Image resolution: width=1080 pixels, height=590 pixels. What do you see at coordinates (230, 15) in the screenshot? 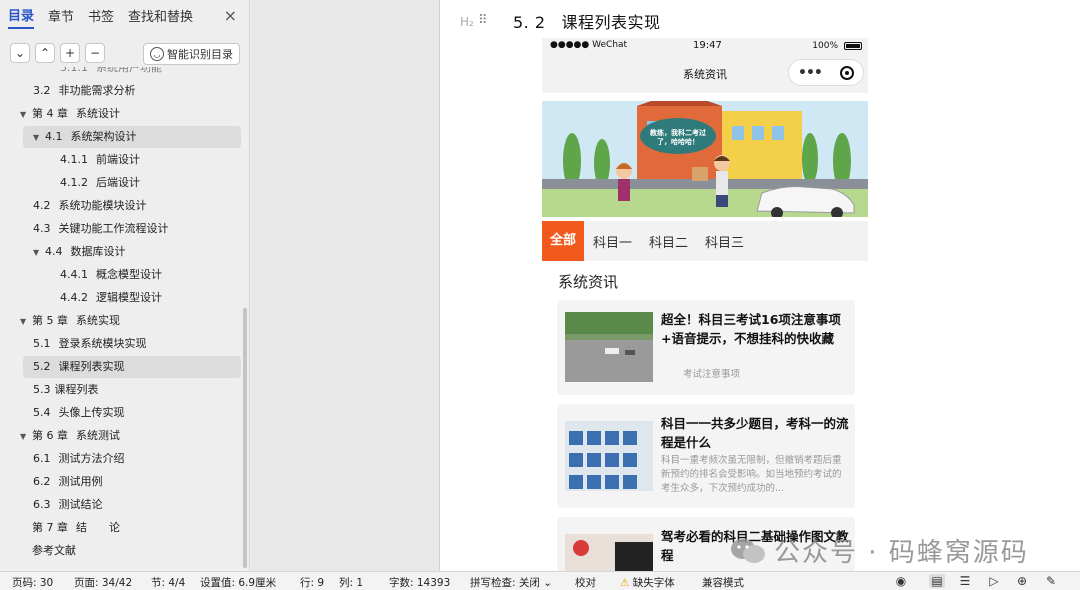
I see `close-icon: ×` at bounding box center [230, 15].